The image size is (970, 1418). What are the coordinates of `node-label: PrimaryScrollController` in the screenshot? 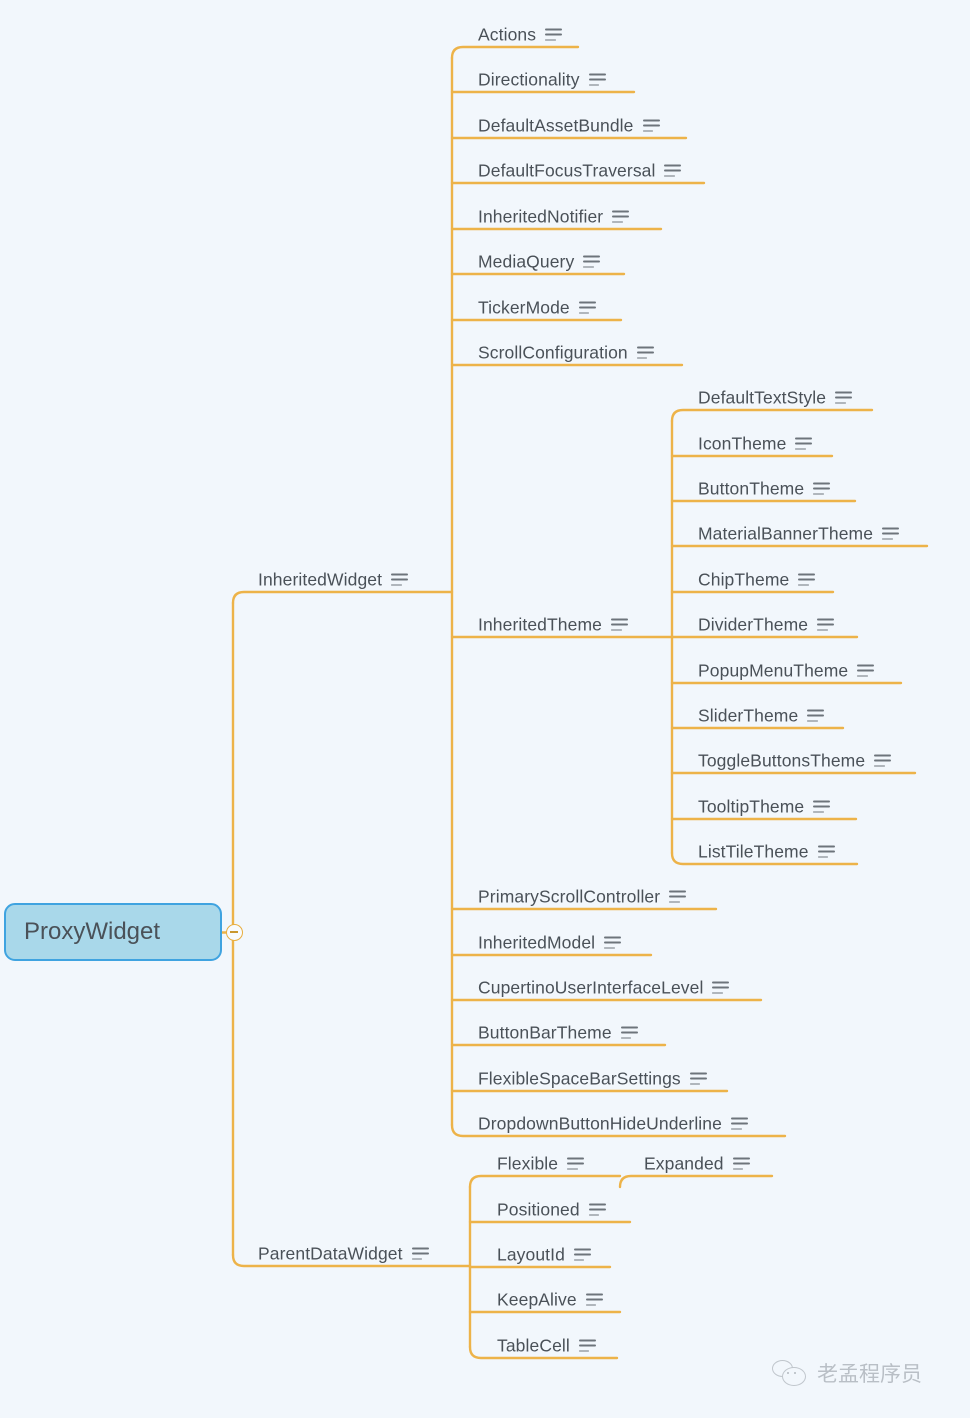 It's located at (569, 896).